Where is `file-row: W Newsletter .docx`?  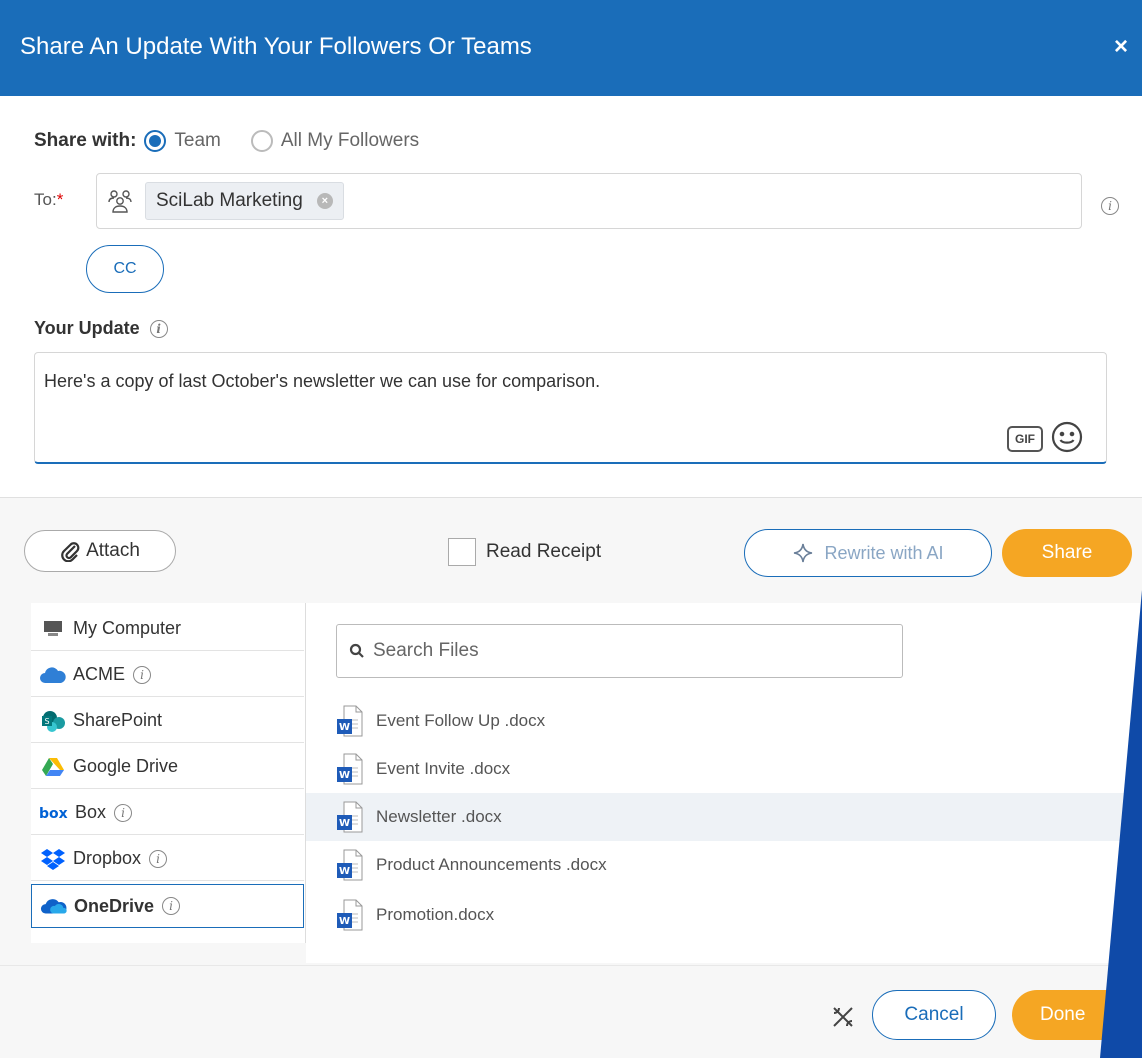
file-row: W Newsletter .docx is located at coordinates (724, 817).